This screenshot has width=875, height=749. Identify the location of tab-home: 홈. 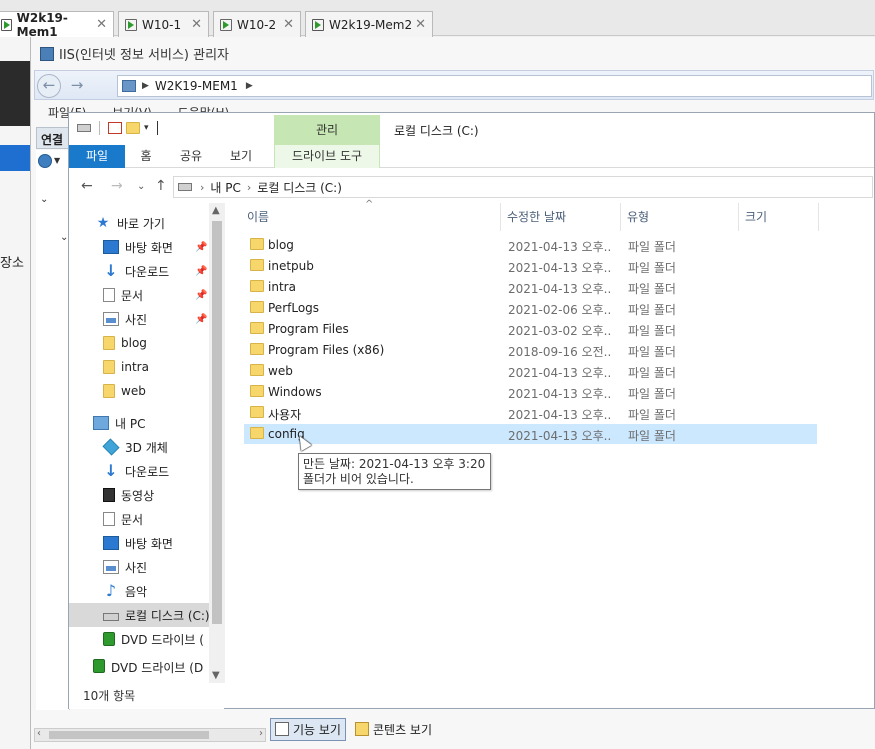
(146, 156).